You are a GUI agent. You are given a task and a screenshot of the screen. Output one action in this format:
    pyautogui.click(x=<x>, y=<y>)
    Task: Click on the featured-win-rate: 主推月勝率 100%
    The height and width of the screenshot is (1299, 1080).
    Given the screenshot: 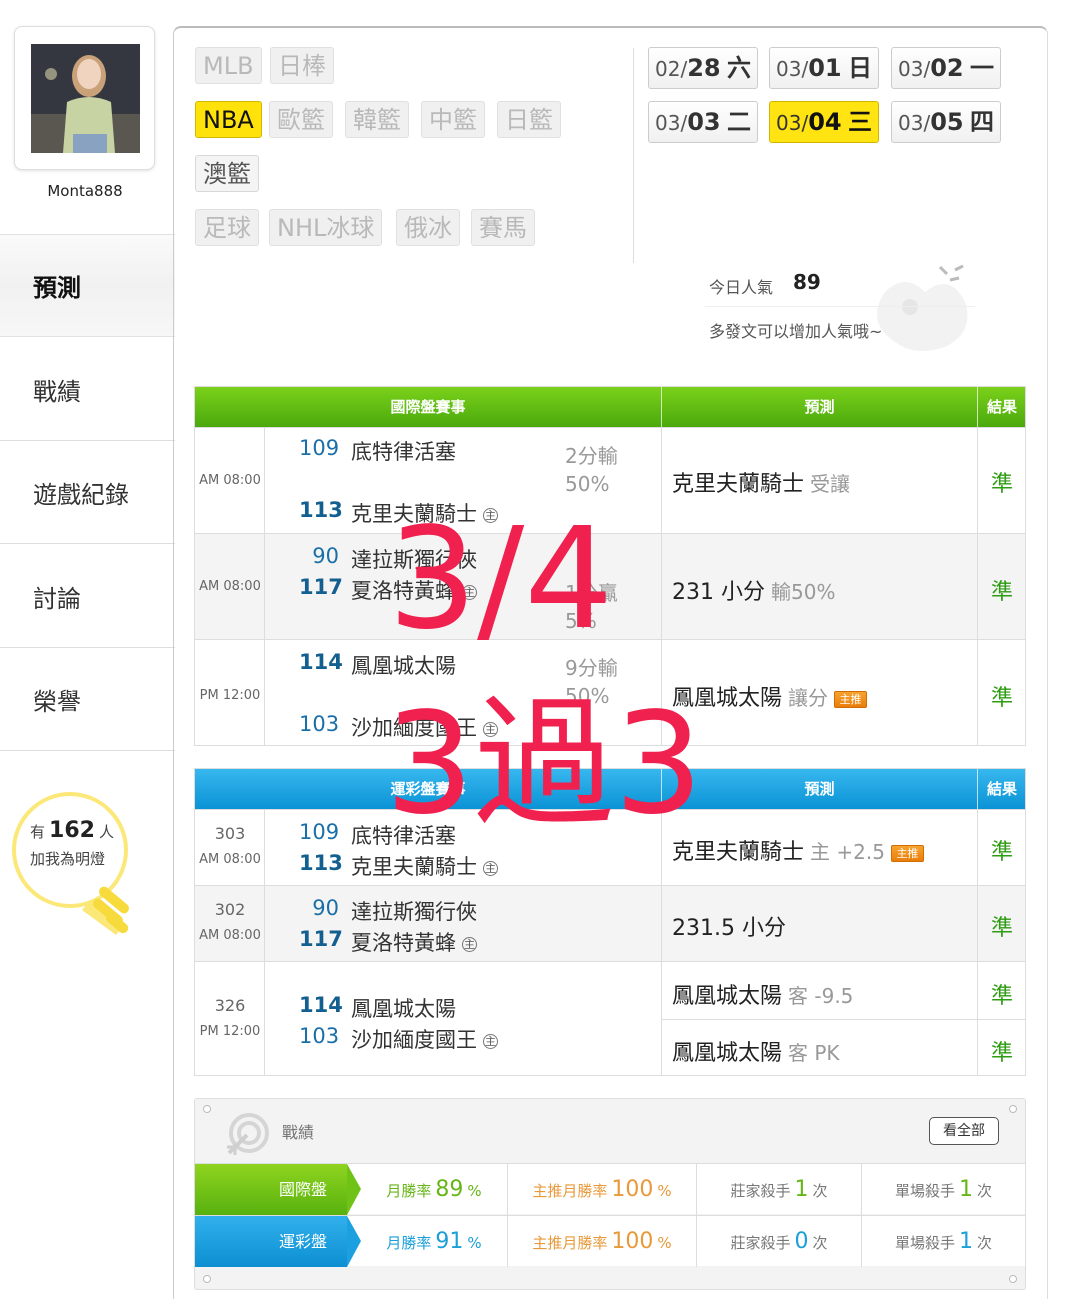 What is the action you would take?
    pyautogui.click(x=602, y=1189)
    